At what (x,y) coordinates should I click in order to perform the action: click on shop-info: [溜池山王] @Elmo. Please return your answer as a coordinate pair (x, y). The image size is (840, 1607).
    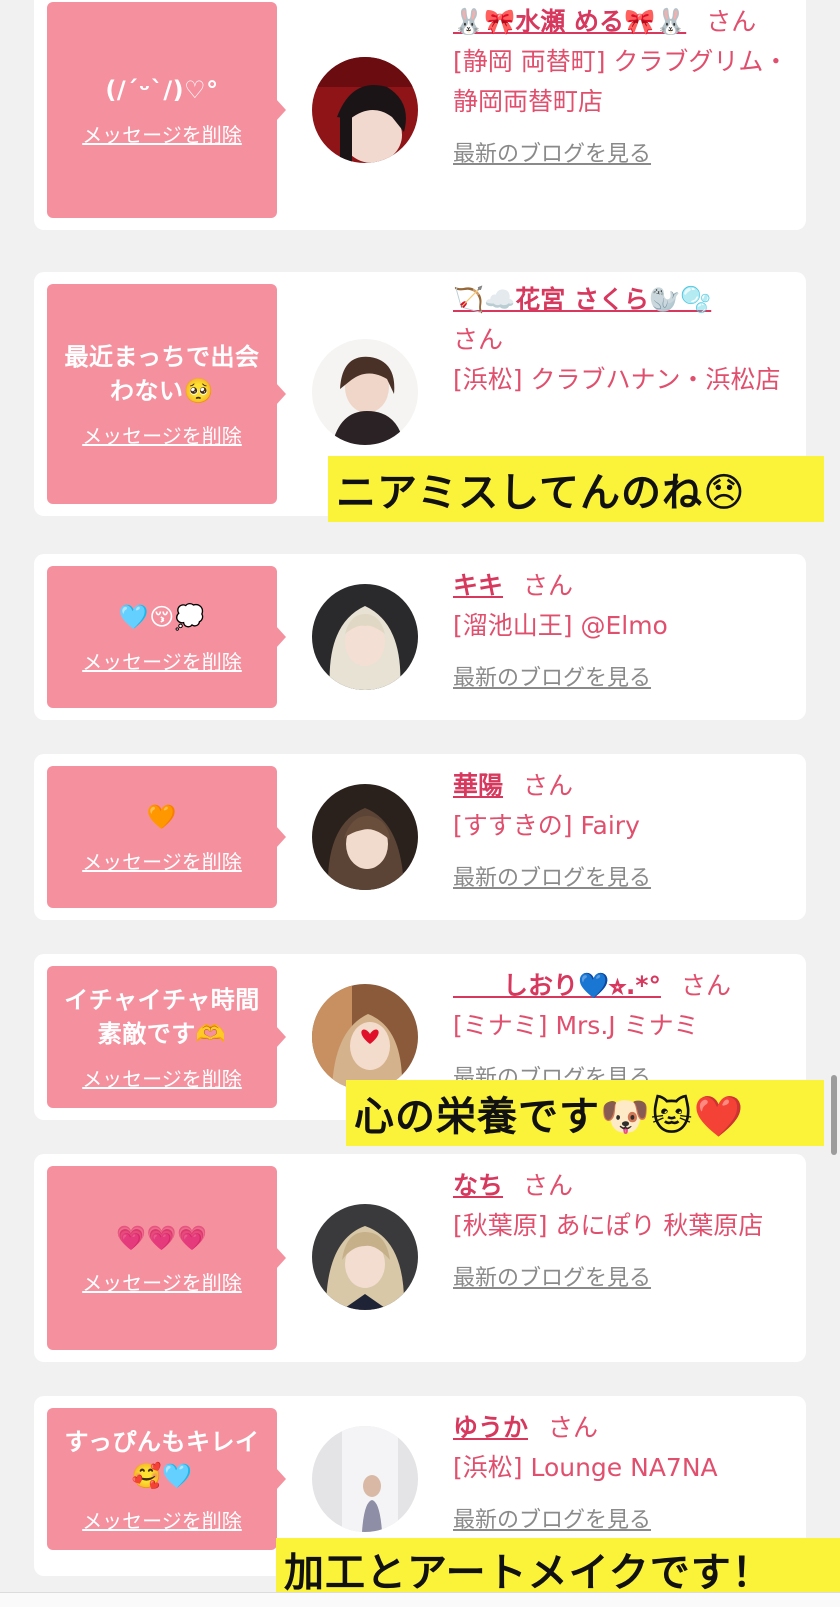
    Looking at the image, I should click on (560, 625).